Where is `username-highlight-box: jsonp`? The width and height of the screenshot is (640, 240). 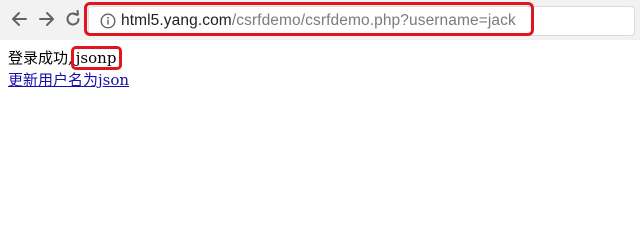
username-highlight-box: jsonp is located at coordinates (96, 58).